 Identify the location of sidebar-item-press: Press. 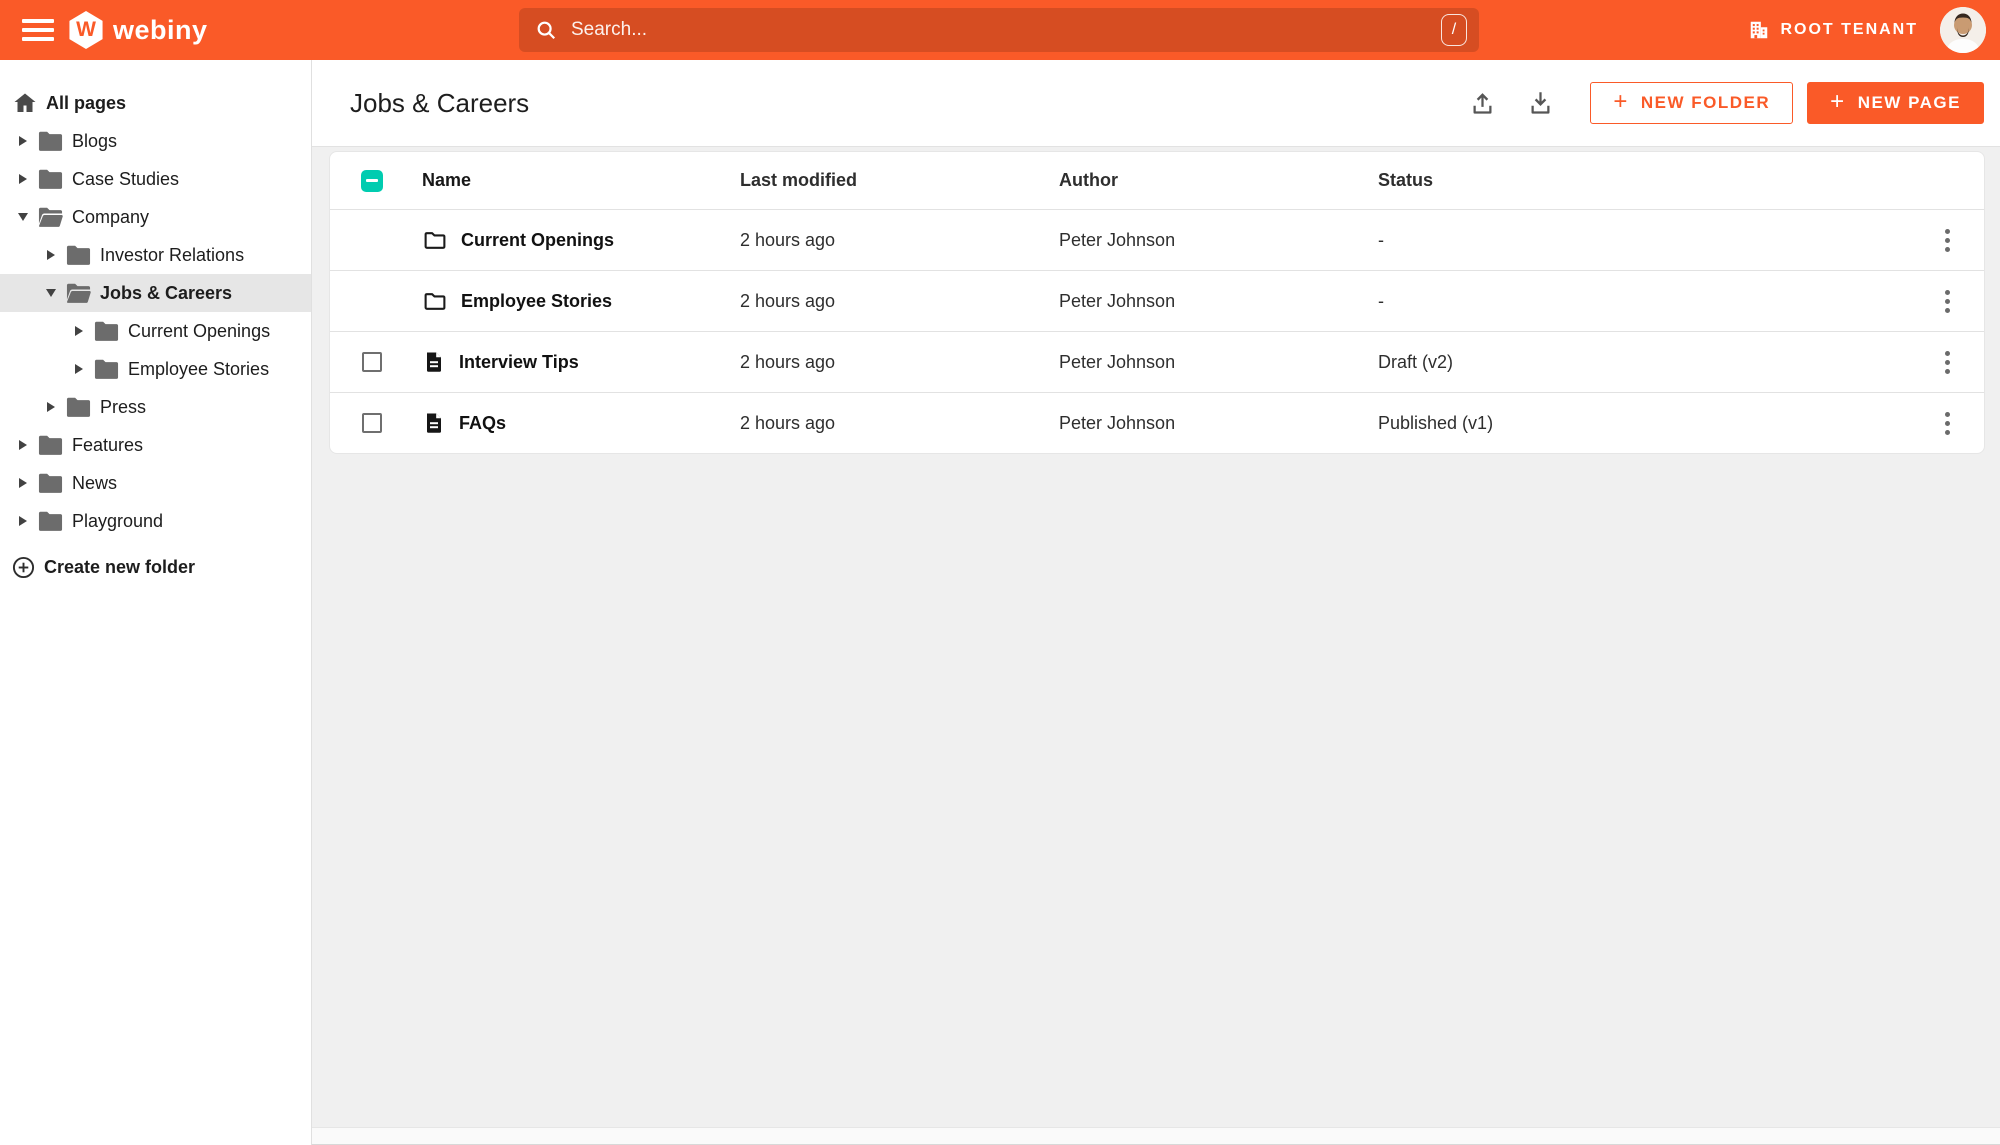
(155, 407).